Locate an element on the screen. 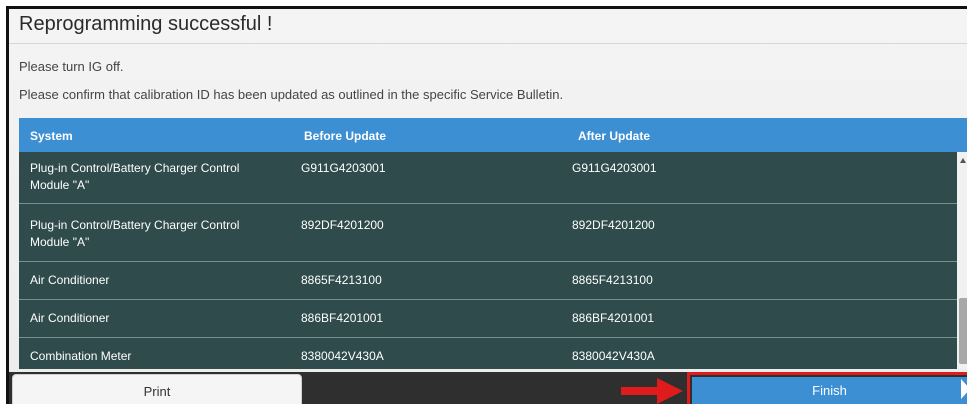 The width and height of the screenshot is (967, 404). ig-off-message: Please turn IG off. is located at coordinates (71, 66).